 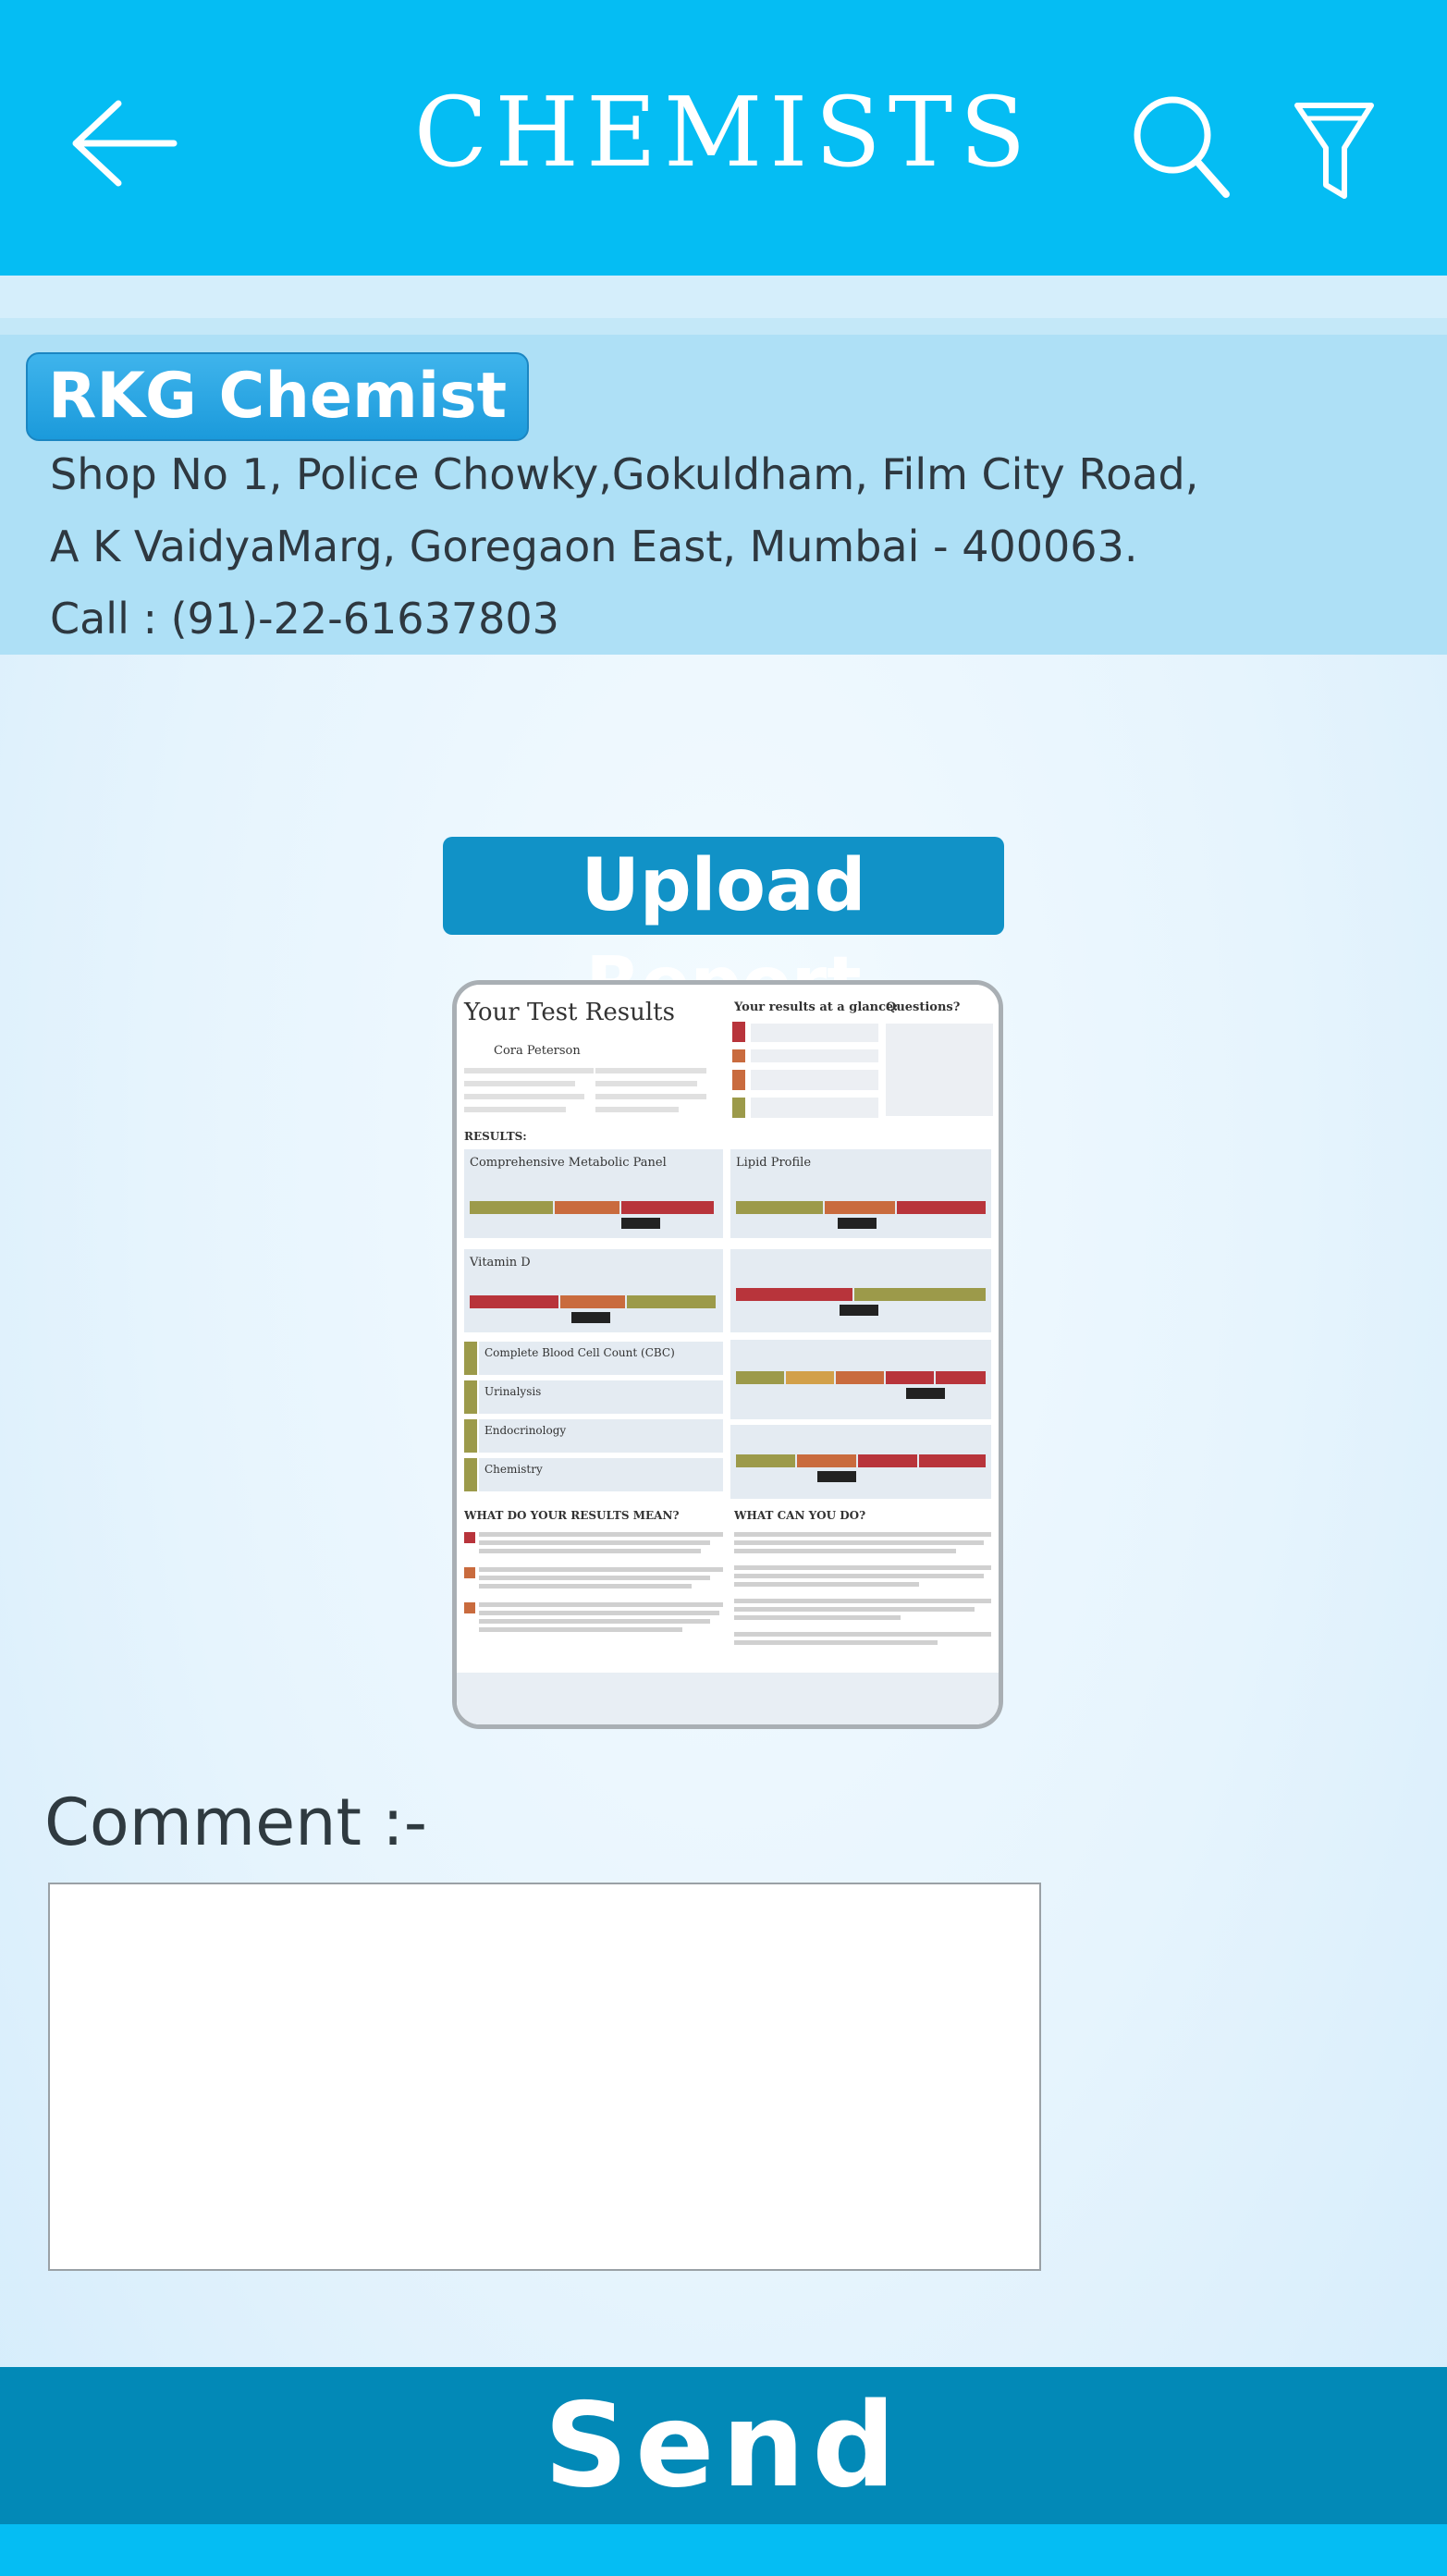 What do you see at coordinates (723, 2445) in the screenshot?
I see `send-button: Send` at bounding box center [723, 2445].